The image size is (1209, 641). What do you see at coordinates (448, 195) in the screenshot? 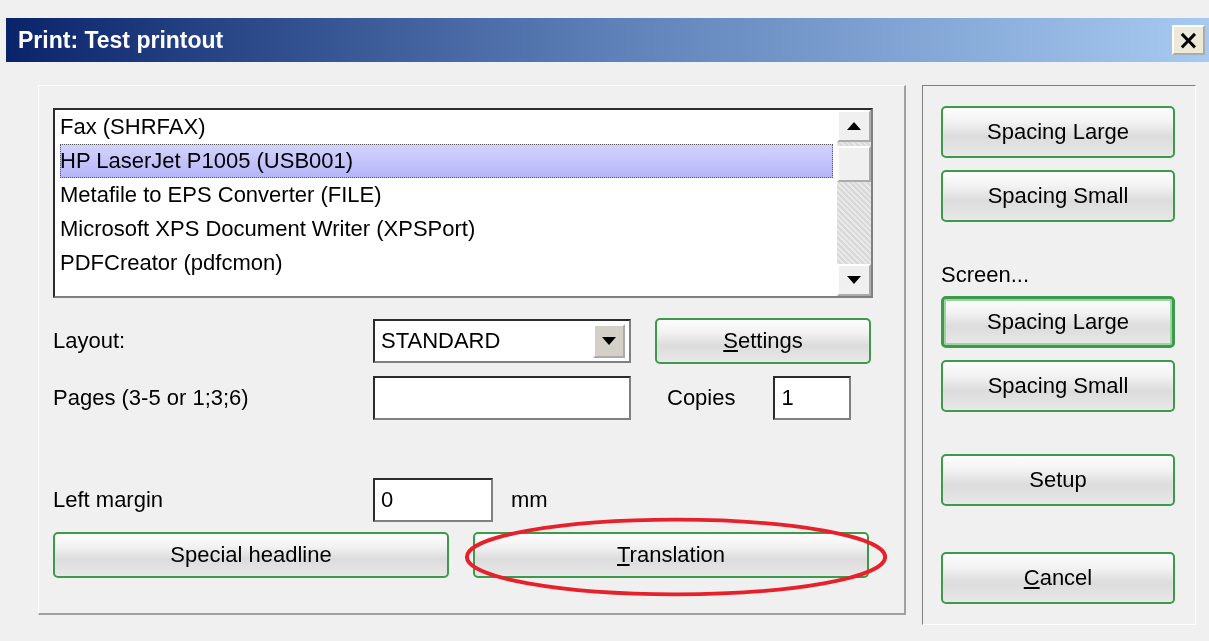
I see `printer-item: Metafile to EPS Converter (FILE)` at bounding box center [448, 195].